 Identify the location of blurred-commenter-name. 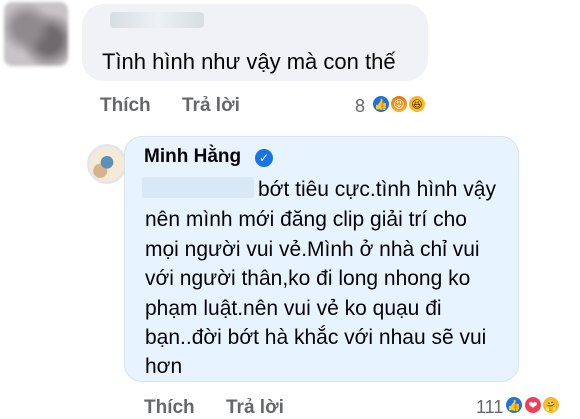
(157, 20).